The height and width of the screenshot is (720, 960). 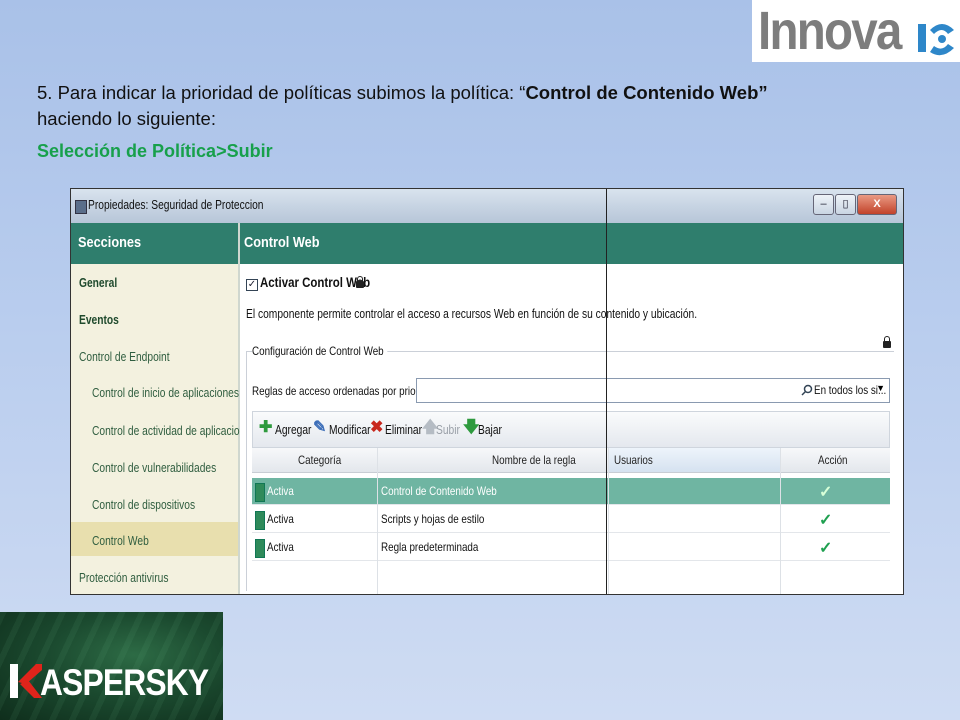 I want to click on search-icon, so click(x=807, y=390).